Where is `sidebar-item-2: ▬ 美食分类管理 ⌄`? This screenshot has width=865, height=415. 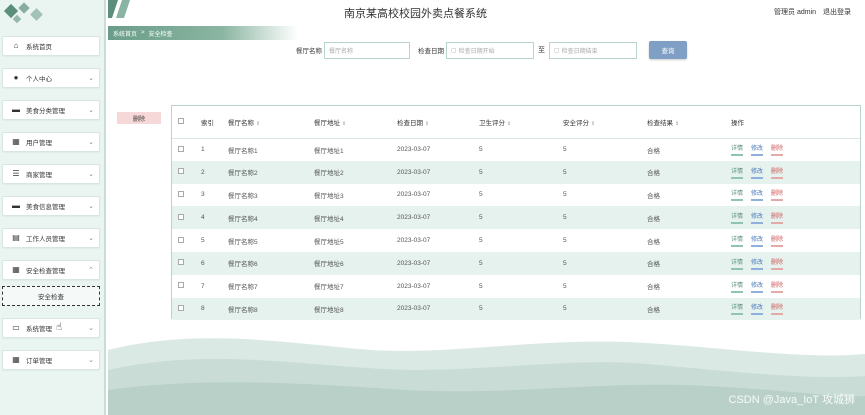 sidebar-item-2: ▬ 美食分类管理 ⌄ is located at coordinates (51, 110).